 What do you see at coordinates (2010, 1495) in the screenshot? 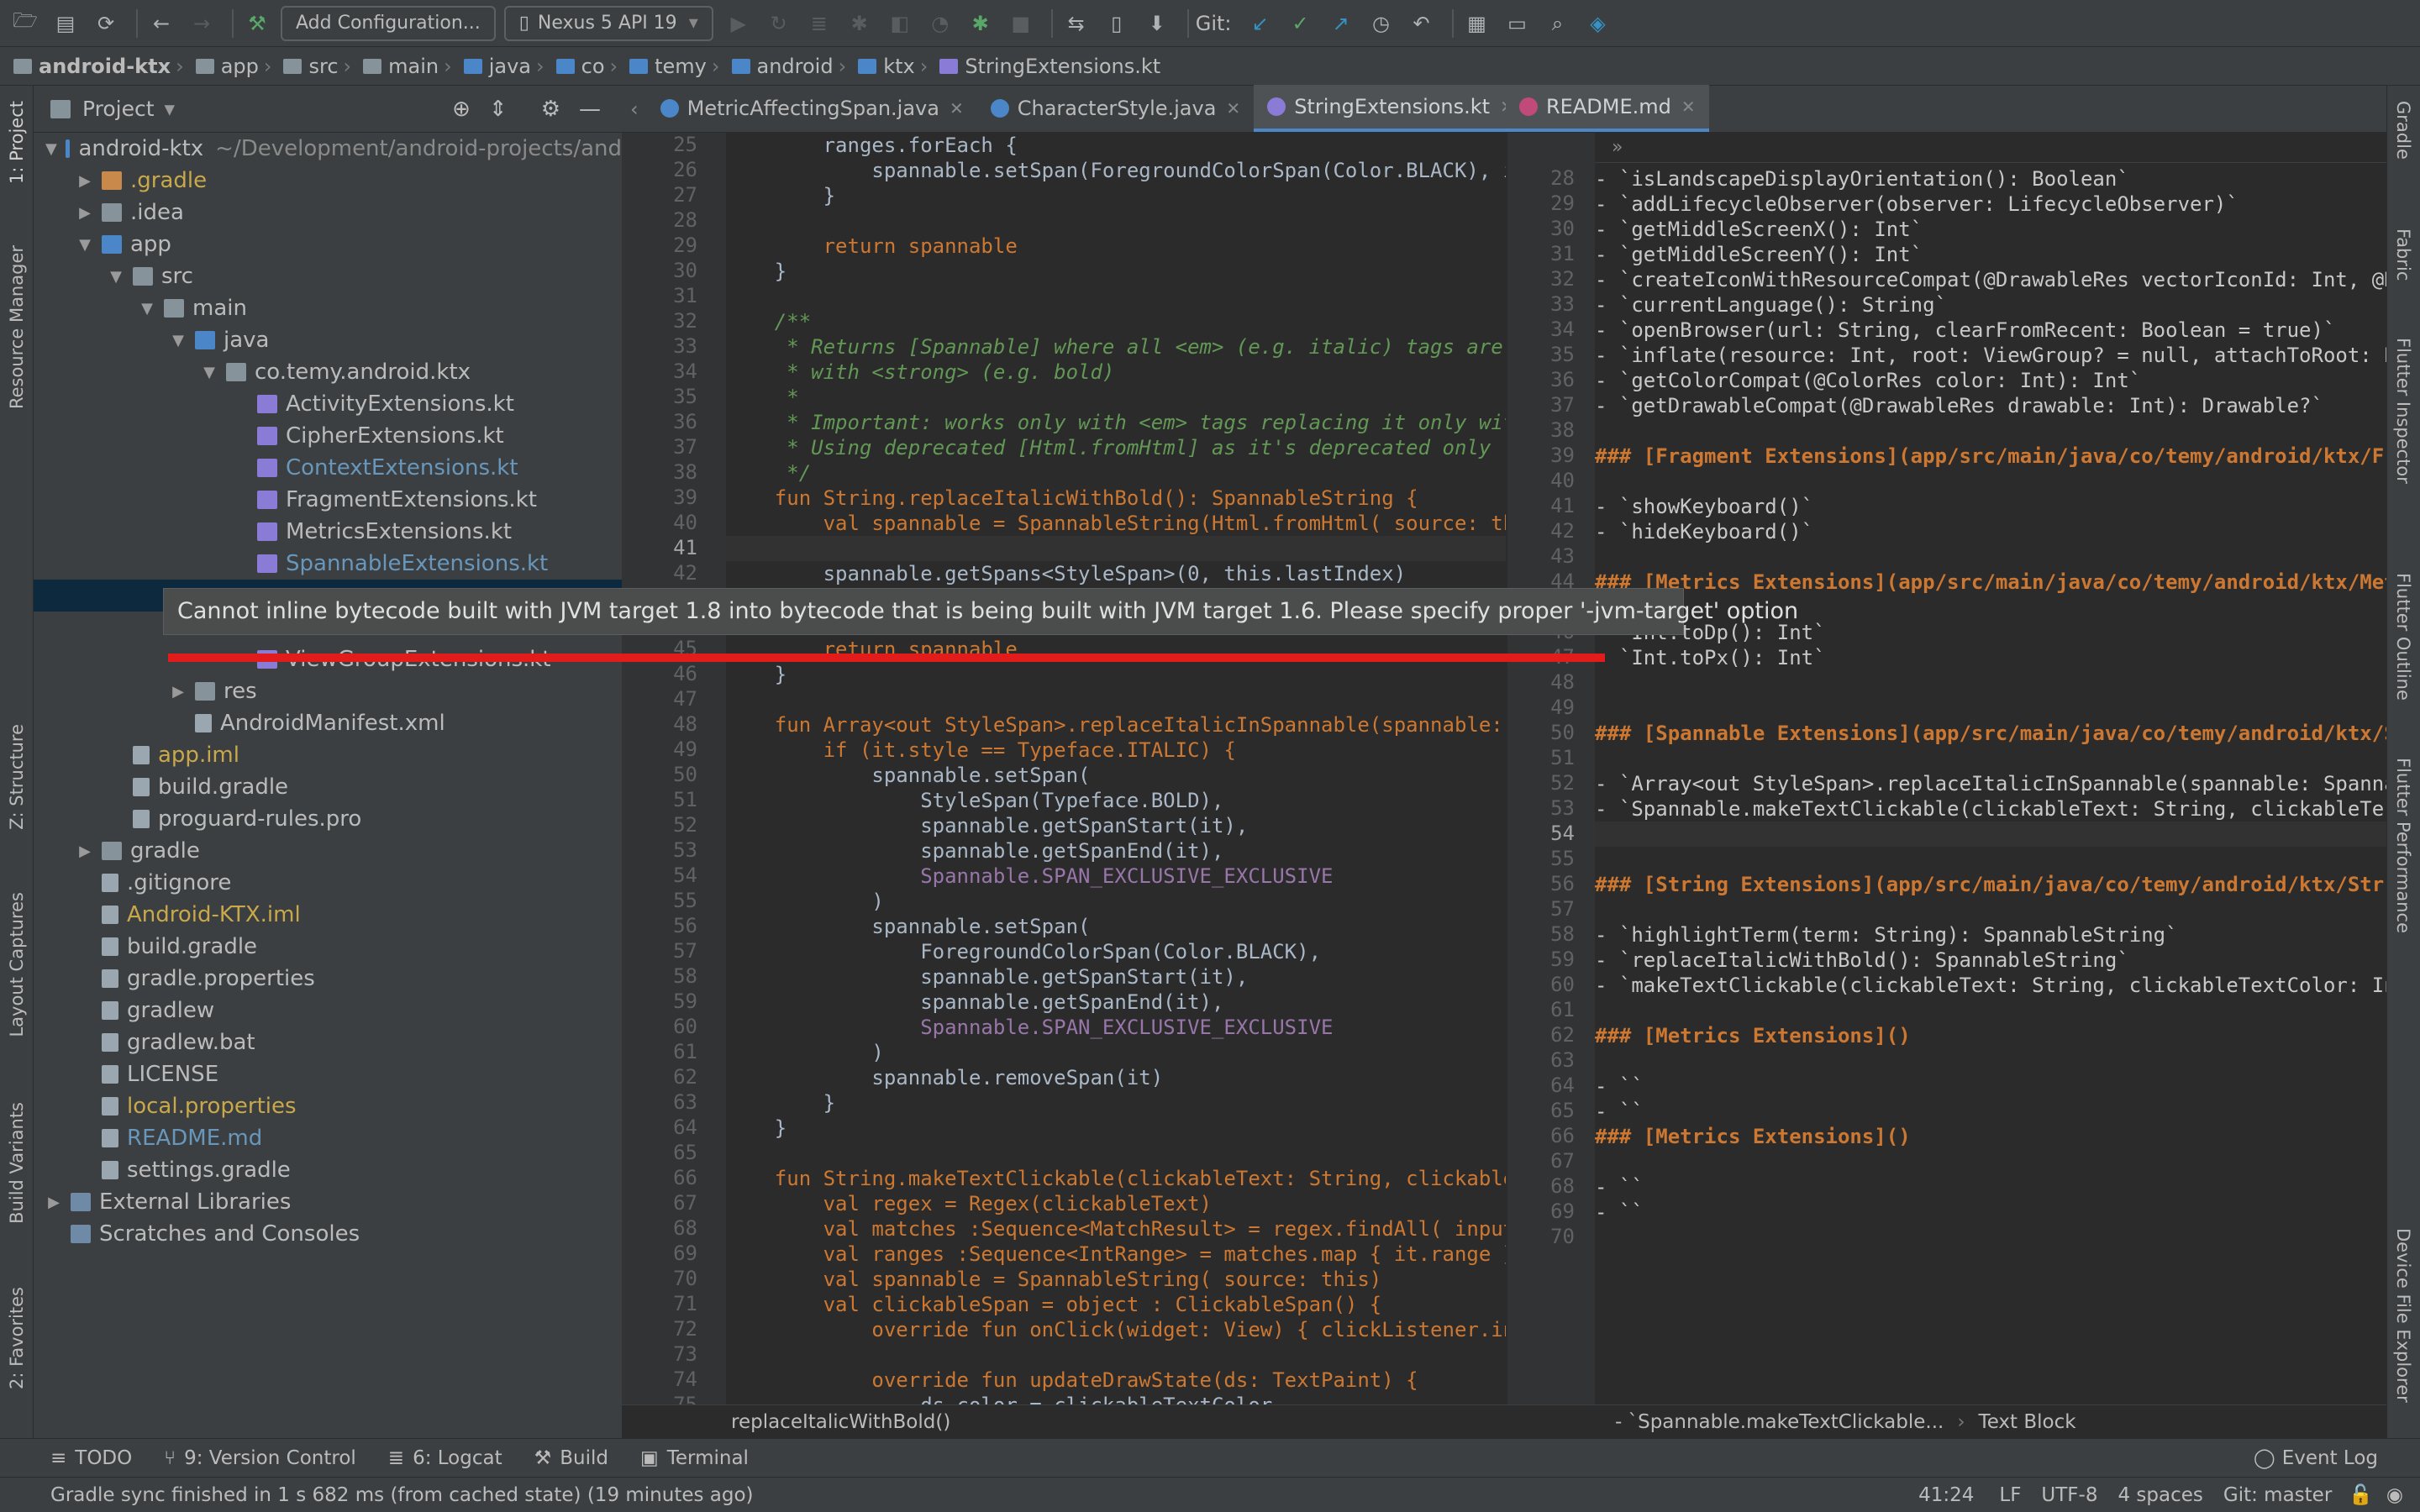
I see `line-separator: LF` at bounding box center [2010, 1495].